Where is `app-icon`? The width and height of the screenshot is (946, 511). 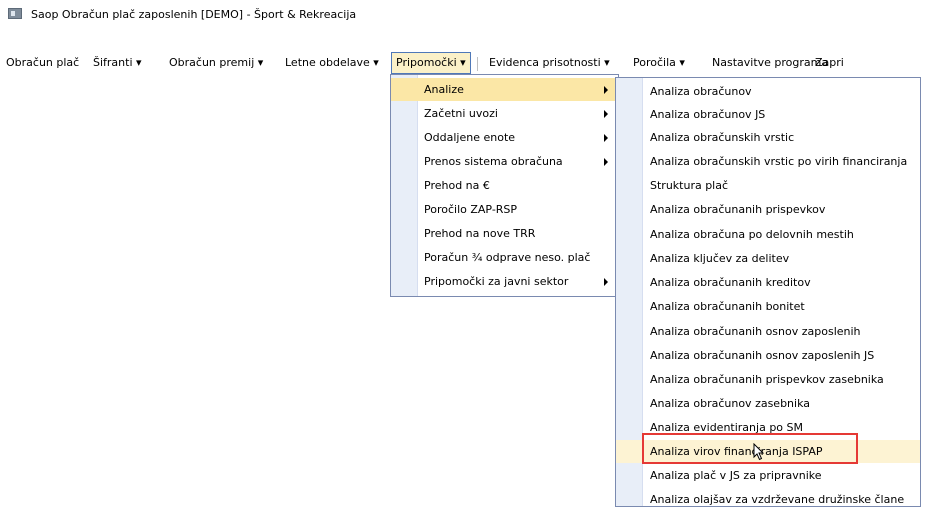
app-icon is located at coordinates (15, 13).